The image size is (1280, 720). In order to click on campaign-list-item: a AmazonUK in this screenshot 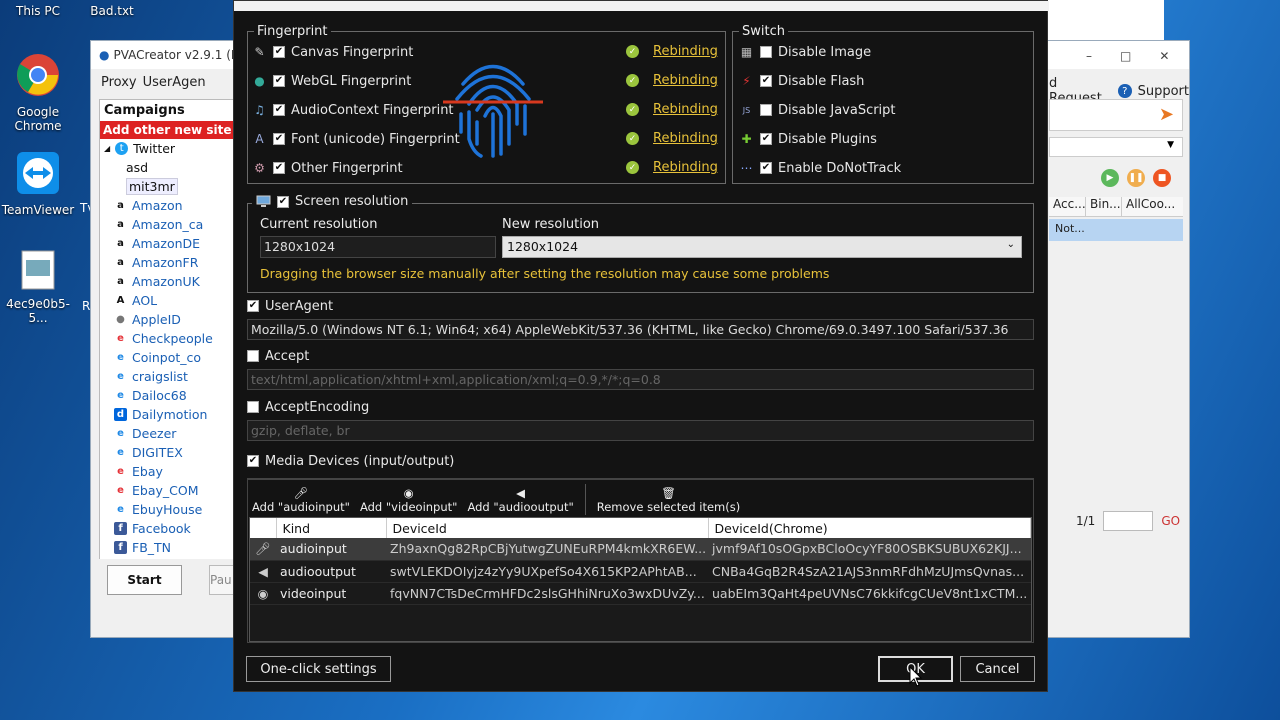, I will do `click(169, 281)`.